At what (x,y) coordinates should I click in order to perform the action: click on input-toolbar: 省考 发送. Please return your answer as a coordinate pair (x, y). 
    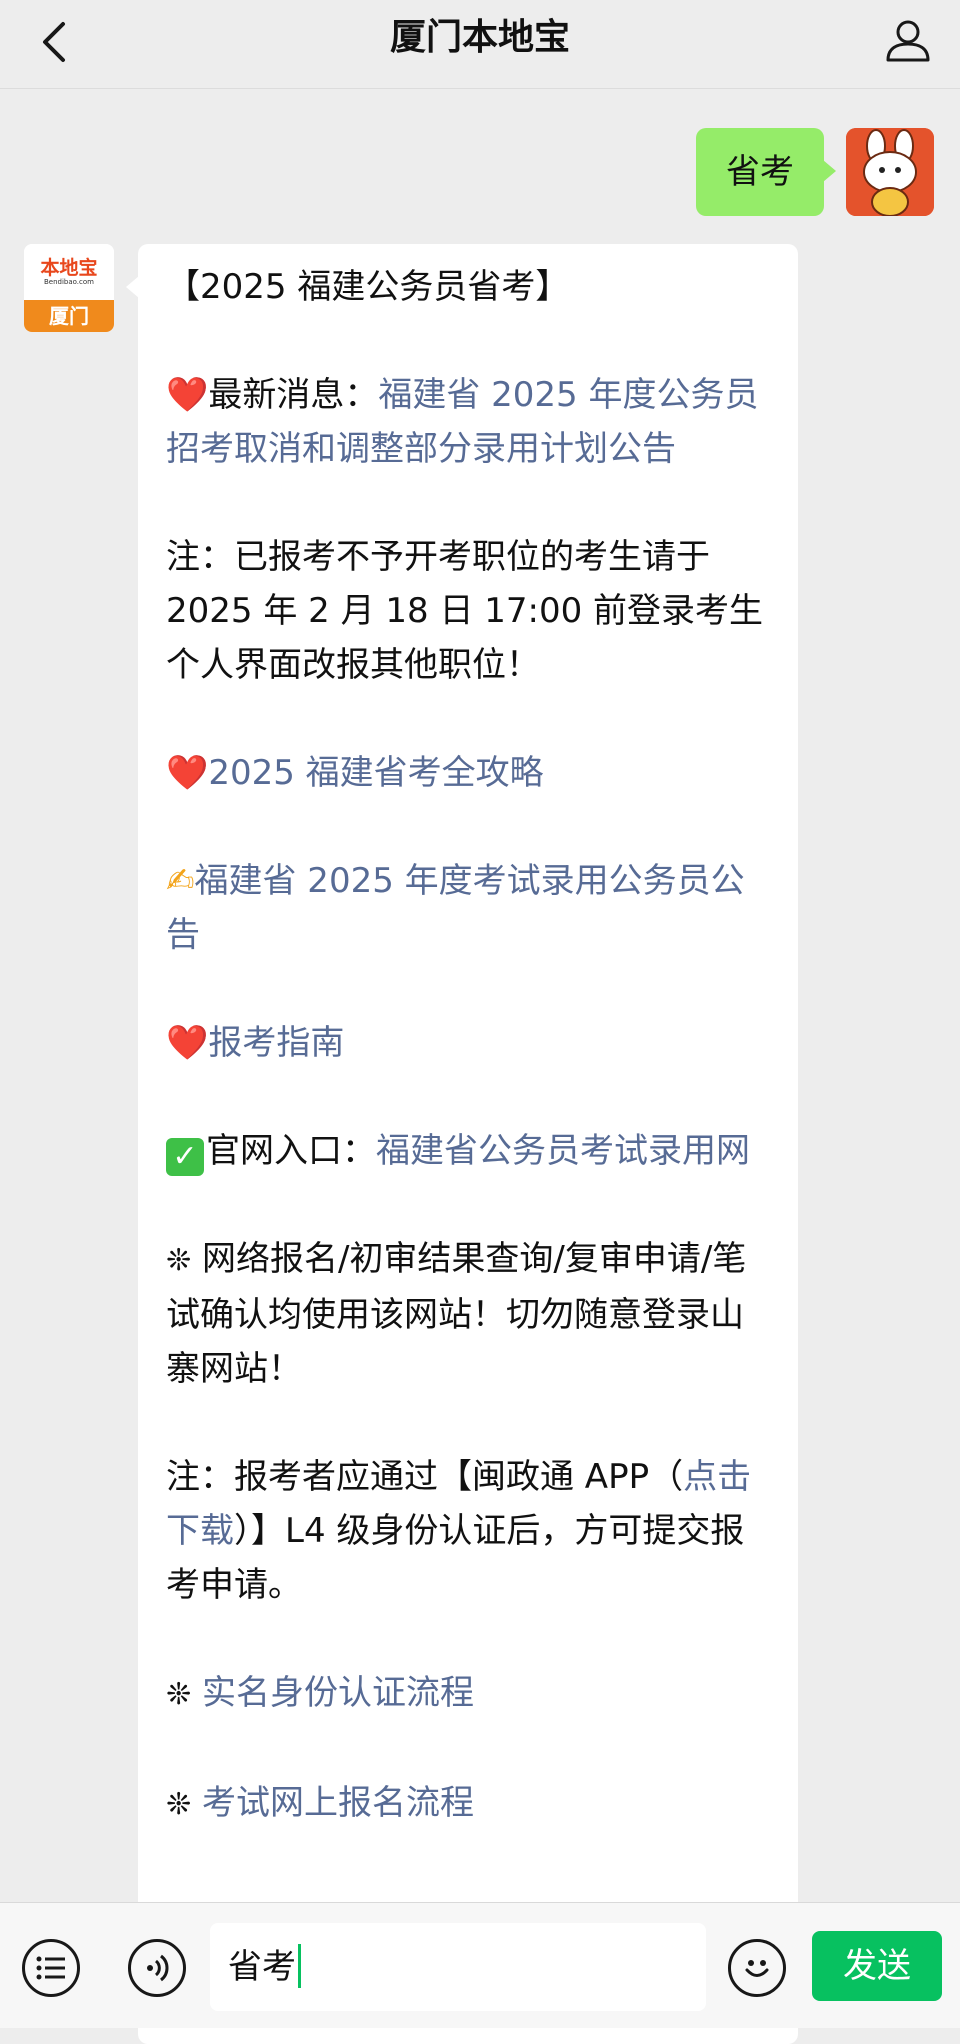
    Looking at the image, I should click on (480, 1965).